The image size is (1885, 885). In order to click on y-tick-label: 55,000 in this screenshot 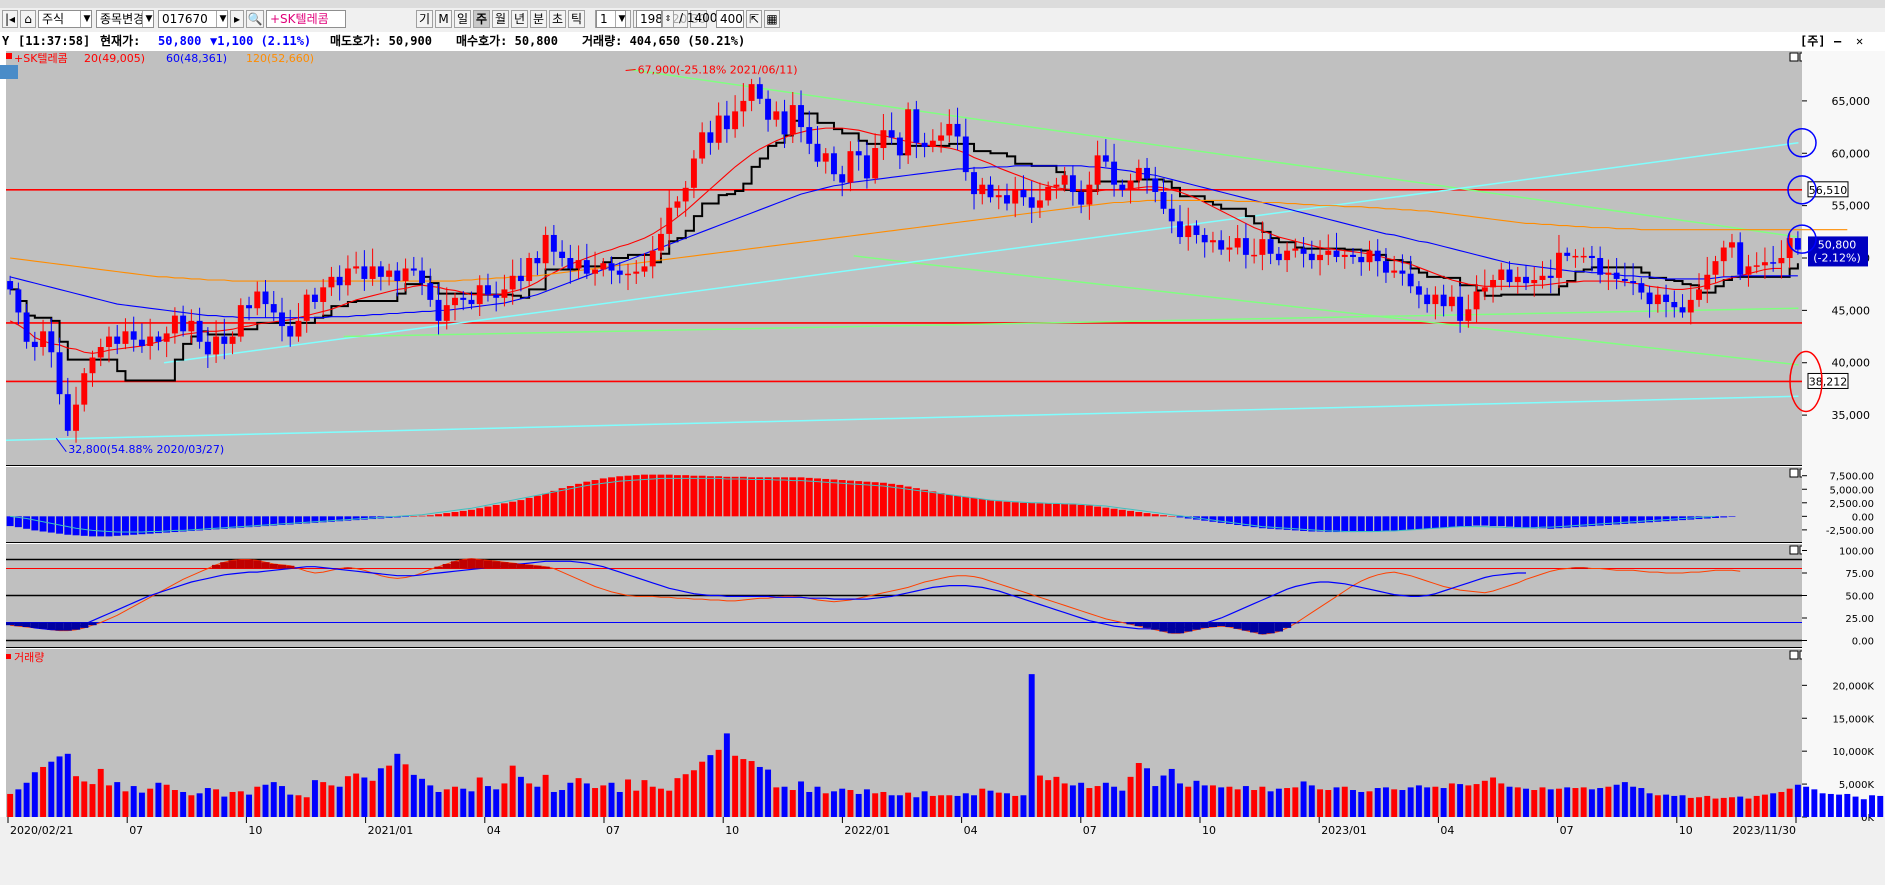, I will do `click(1851, 206)`.